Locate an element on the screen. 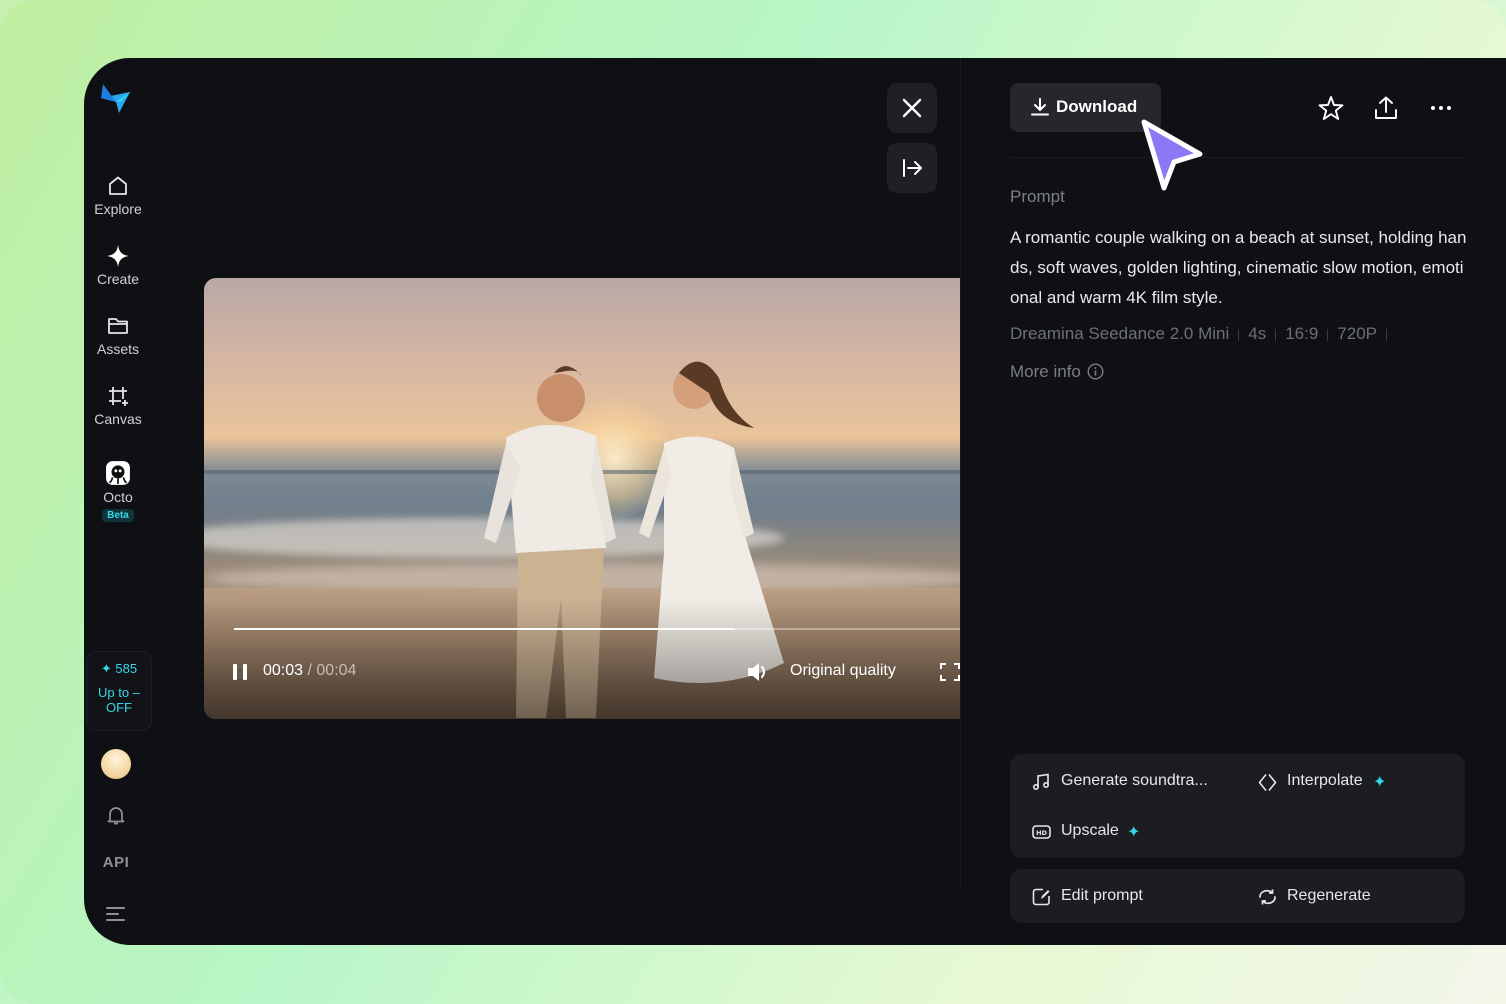 The height and width of the screenshot is (1004, 1506). meta-resolution: 720P is located at coordinates (1357, 333).